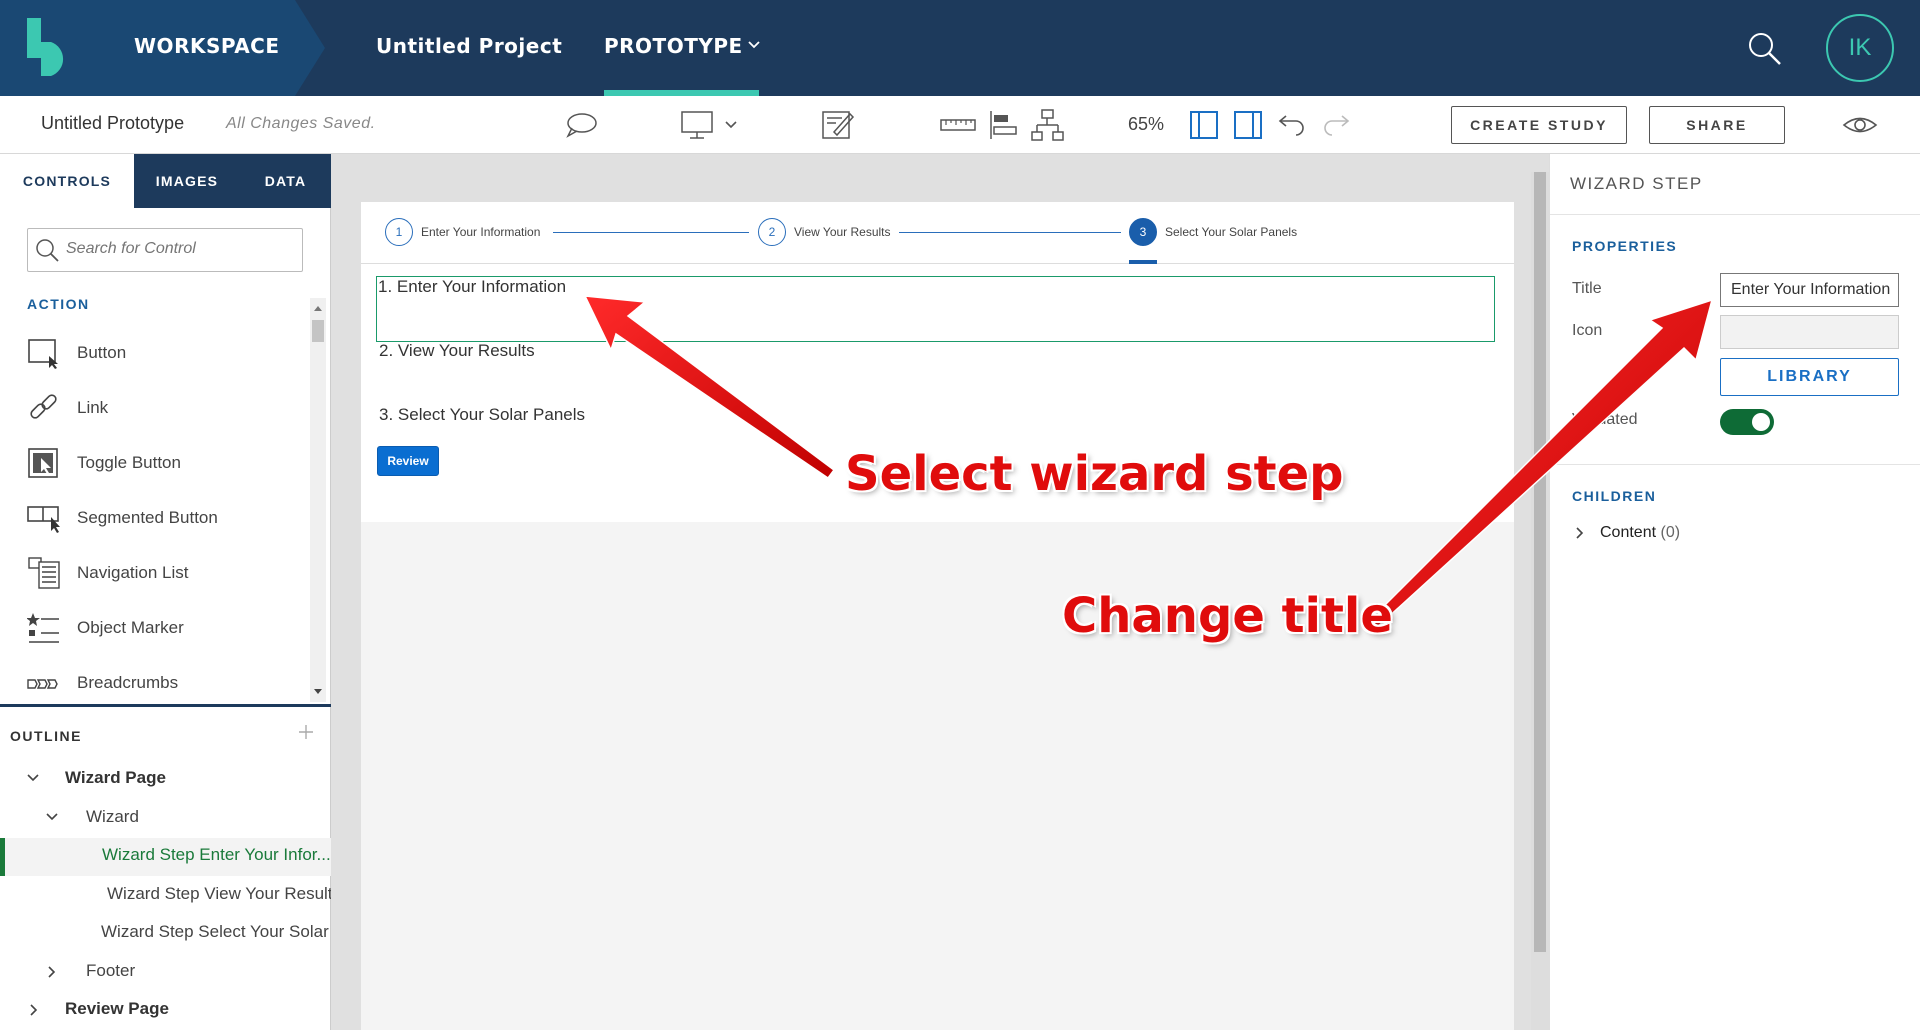 The width and height of the screenshot is (1920, 1030). What do you see at coordinates (1625, 246) in the screenshot?
I see `properties-heading: PROPERTIES` at bounding box center [1625, 246].